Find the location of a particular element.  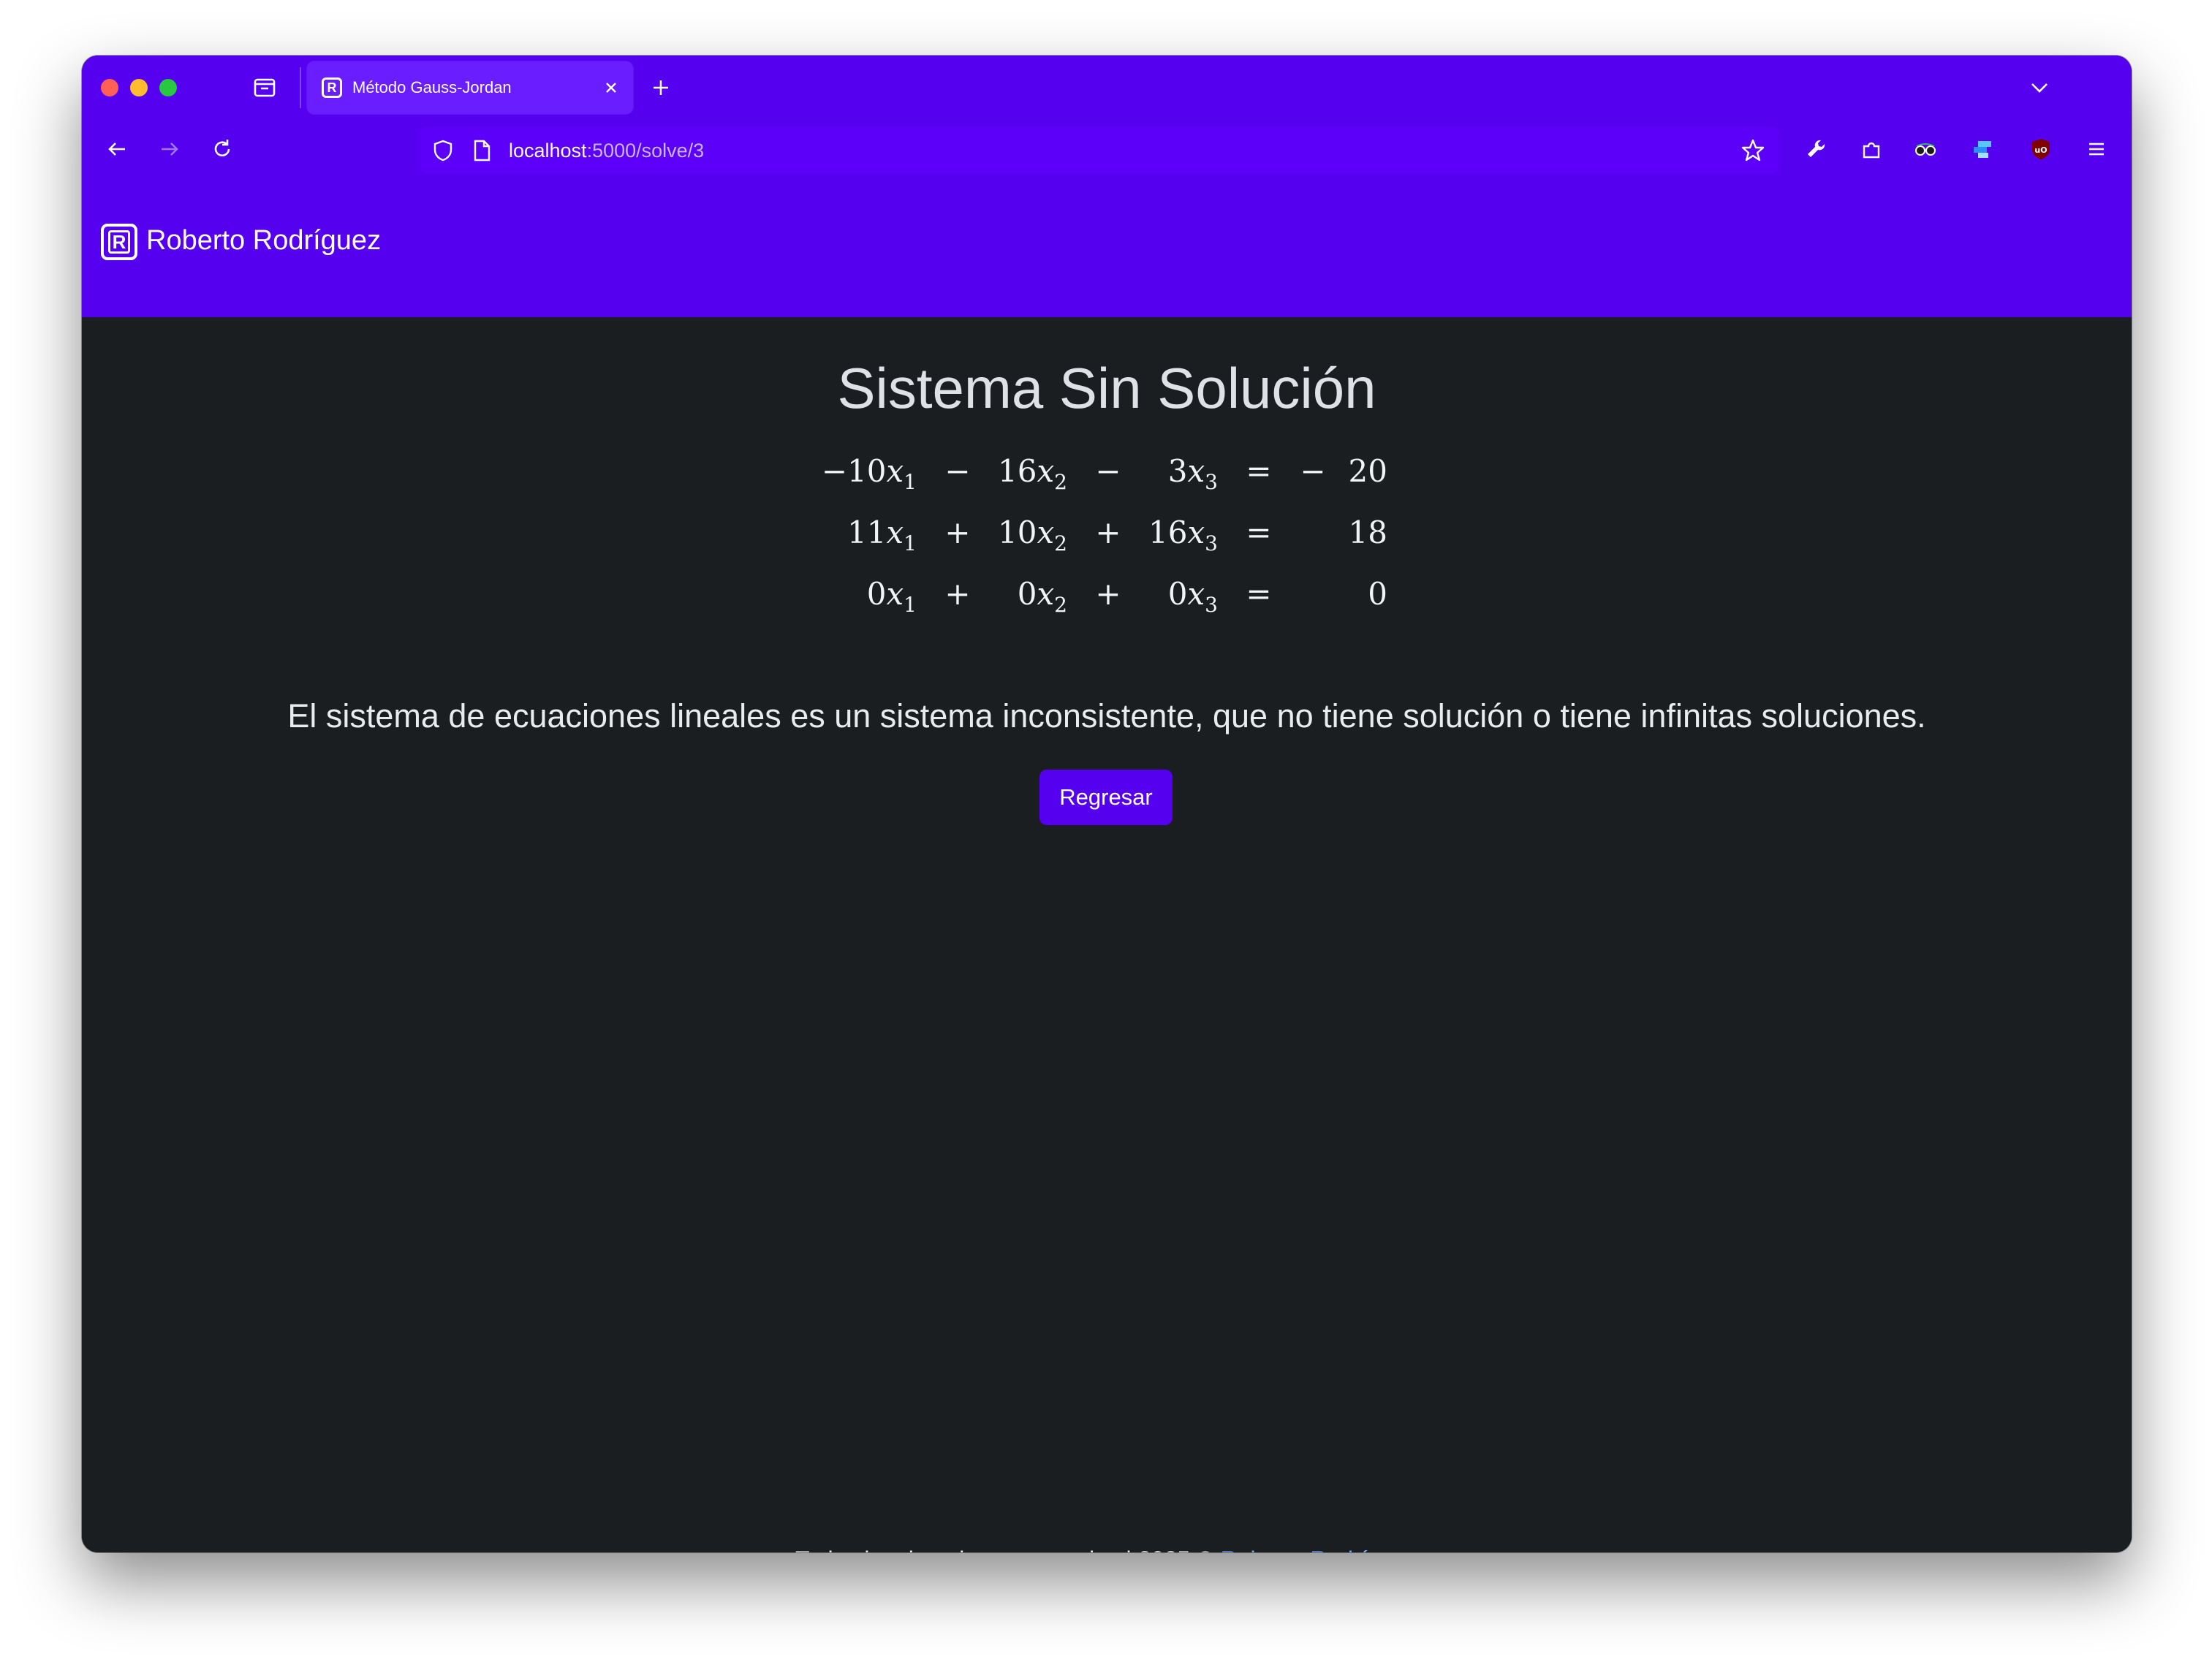

rhs-sign: − is located at coordinates (1313, 471).